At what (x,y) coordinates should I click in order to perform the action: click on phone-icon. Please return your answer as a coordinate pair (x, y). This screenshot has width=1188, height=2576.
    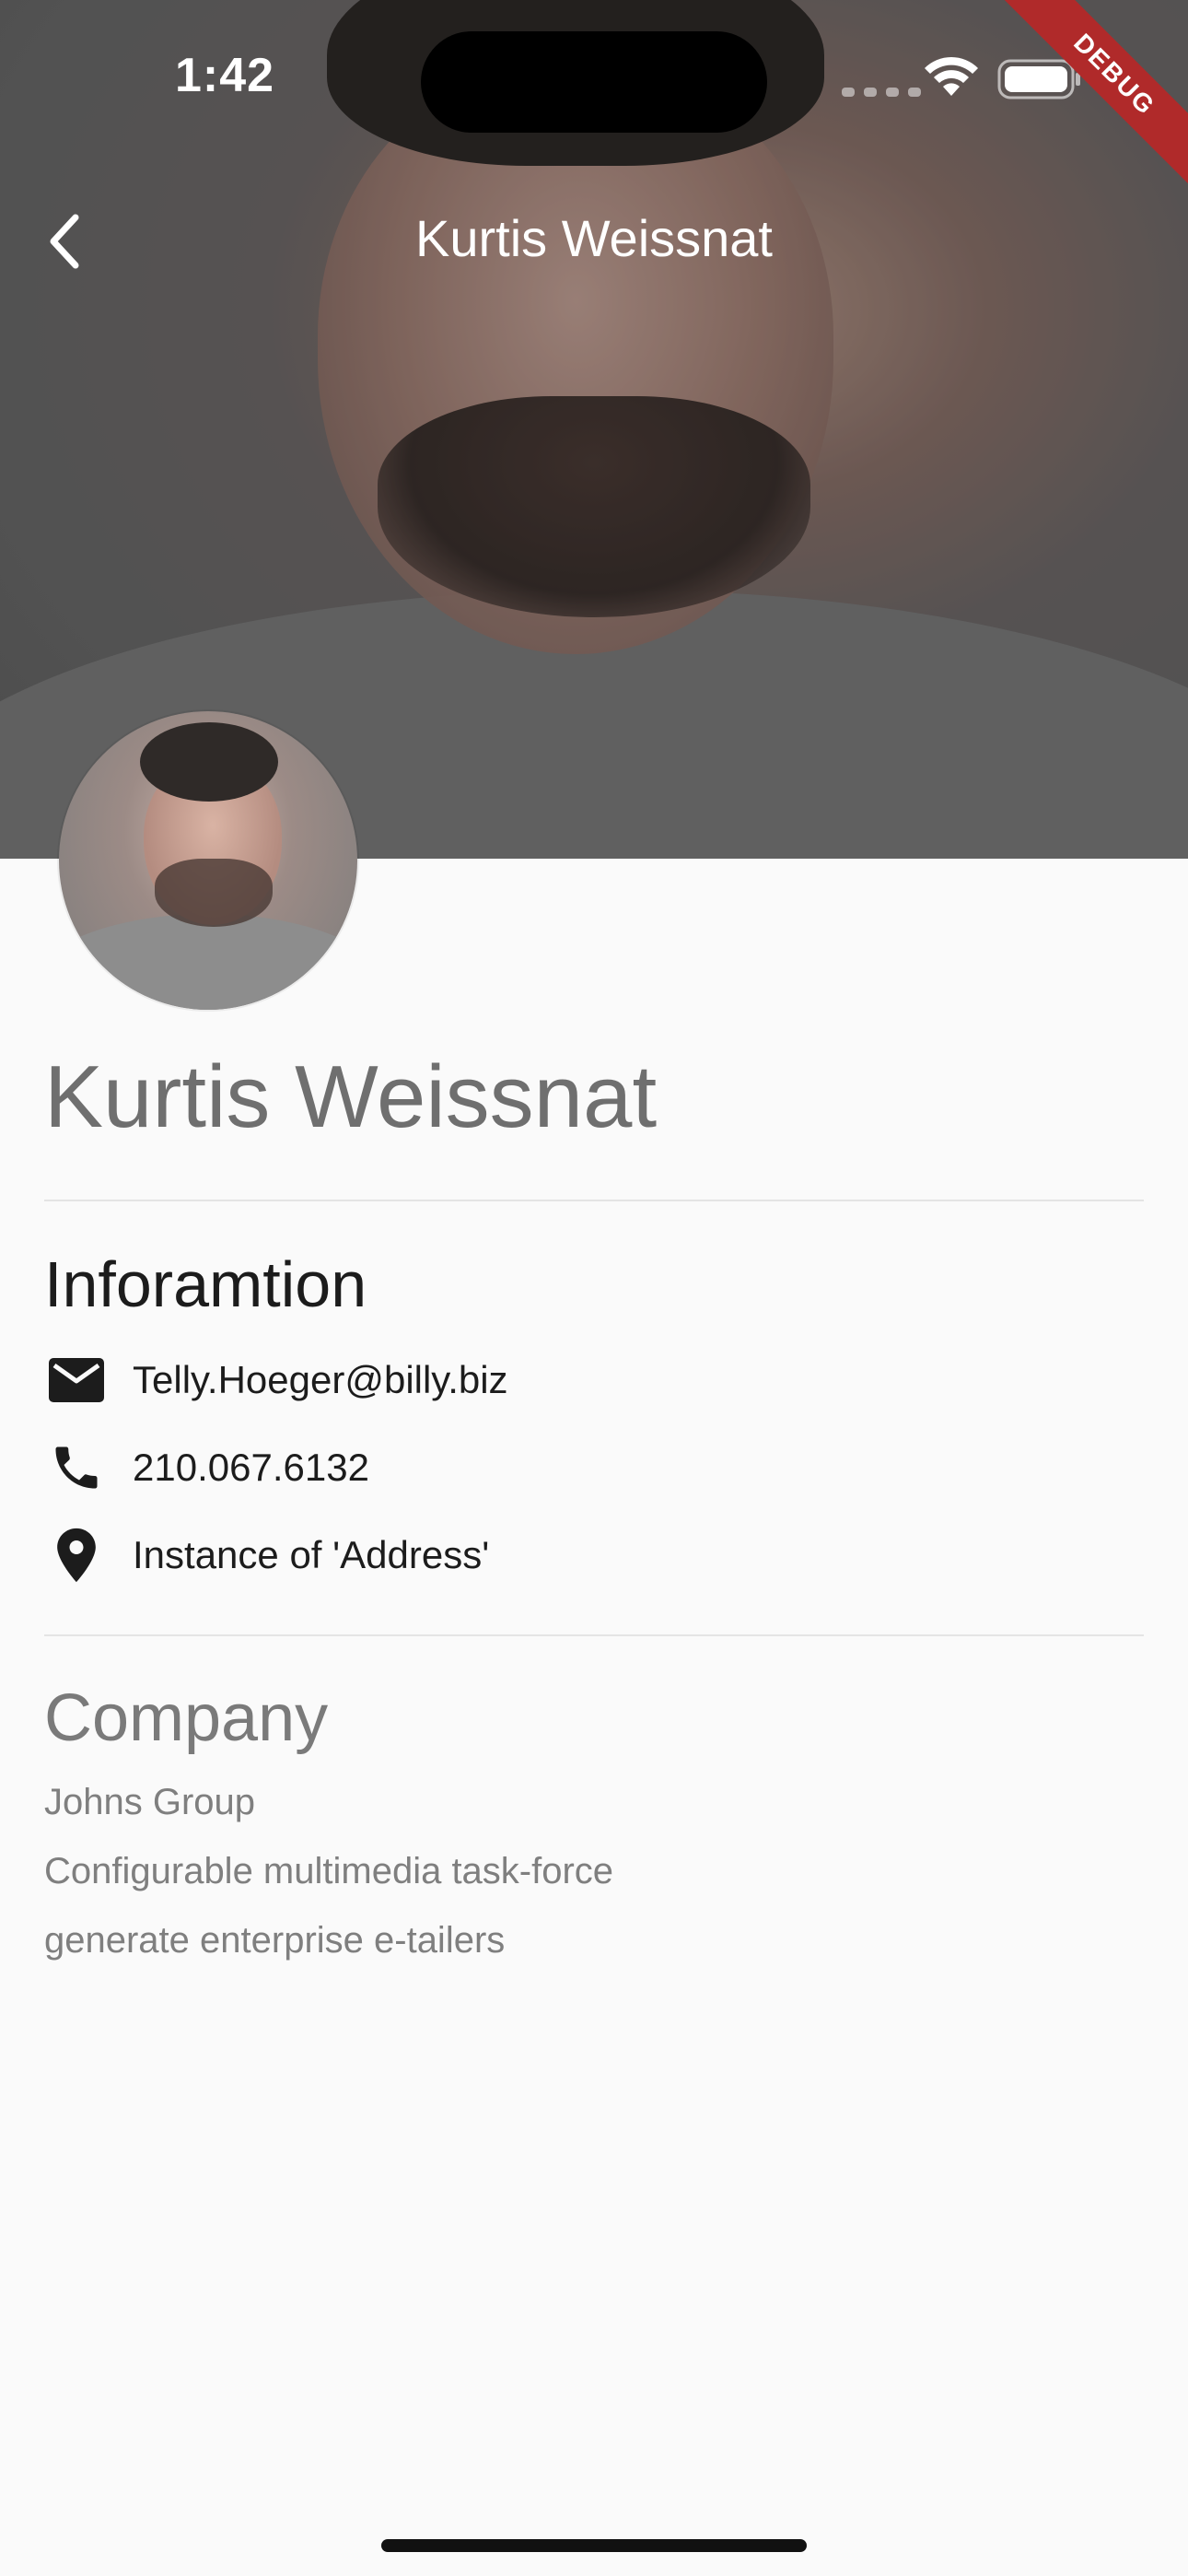
    Looking at the image, I should click on (76, 1467).